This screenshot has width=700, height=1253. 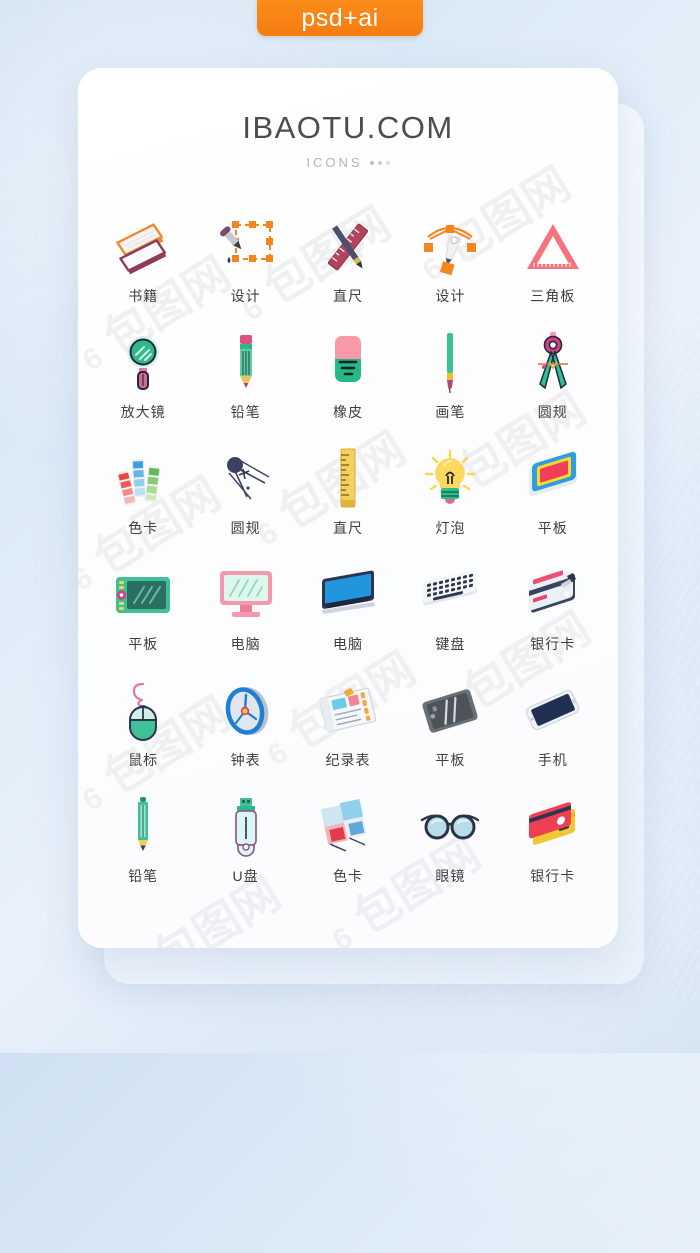 I want to click on icon-label: U盘, so click(x=245, y=876).